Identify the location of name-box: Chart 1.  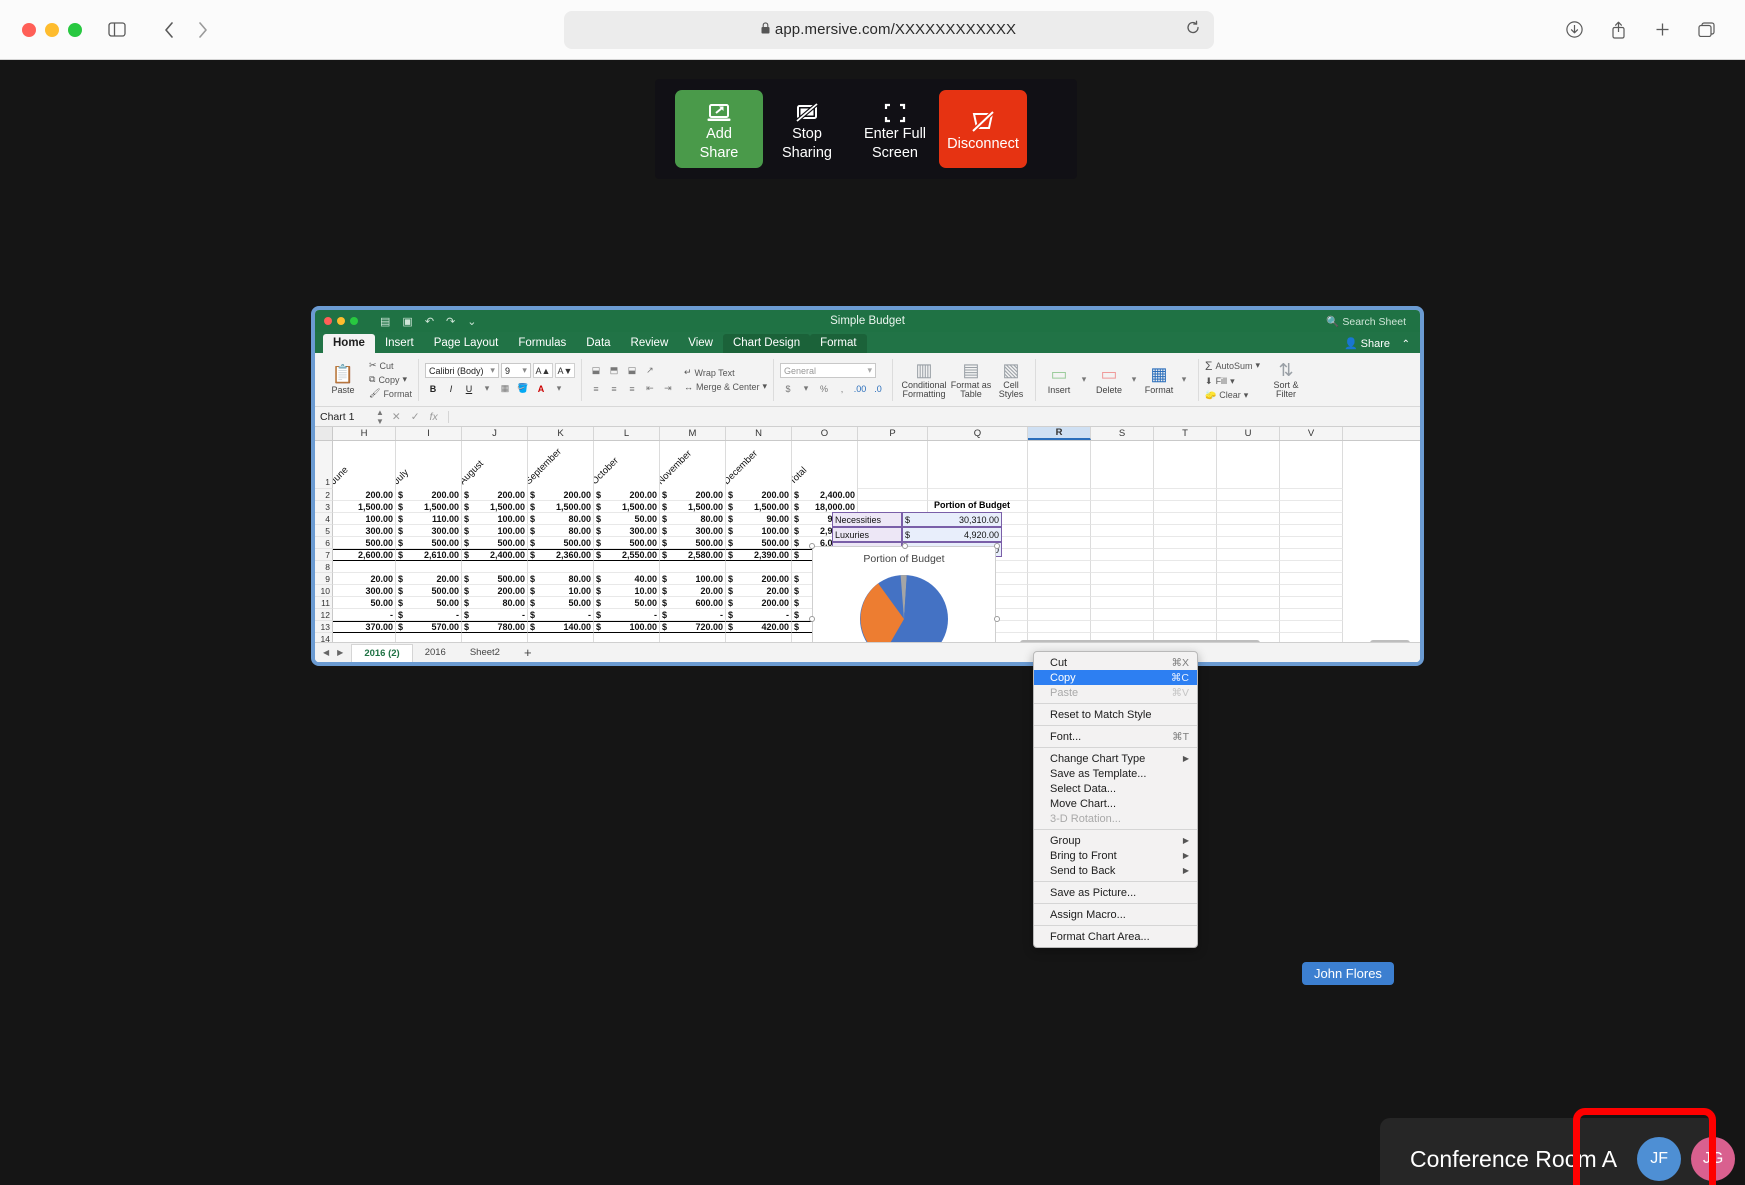
(344, 417).